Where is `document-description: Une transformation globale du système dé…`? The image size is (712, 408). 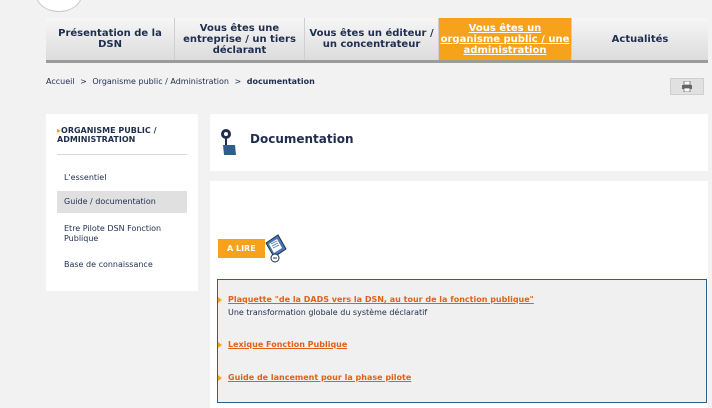
document-description: Une transformation globale du système dé… is located at coordinates (328, 312).